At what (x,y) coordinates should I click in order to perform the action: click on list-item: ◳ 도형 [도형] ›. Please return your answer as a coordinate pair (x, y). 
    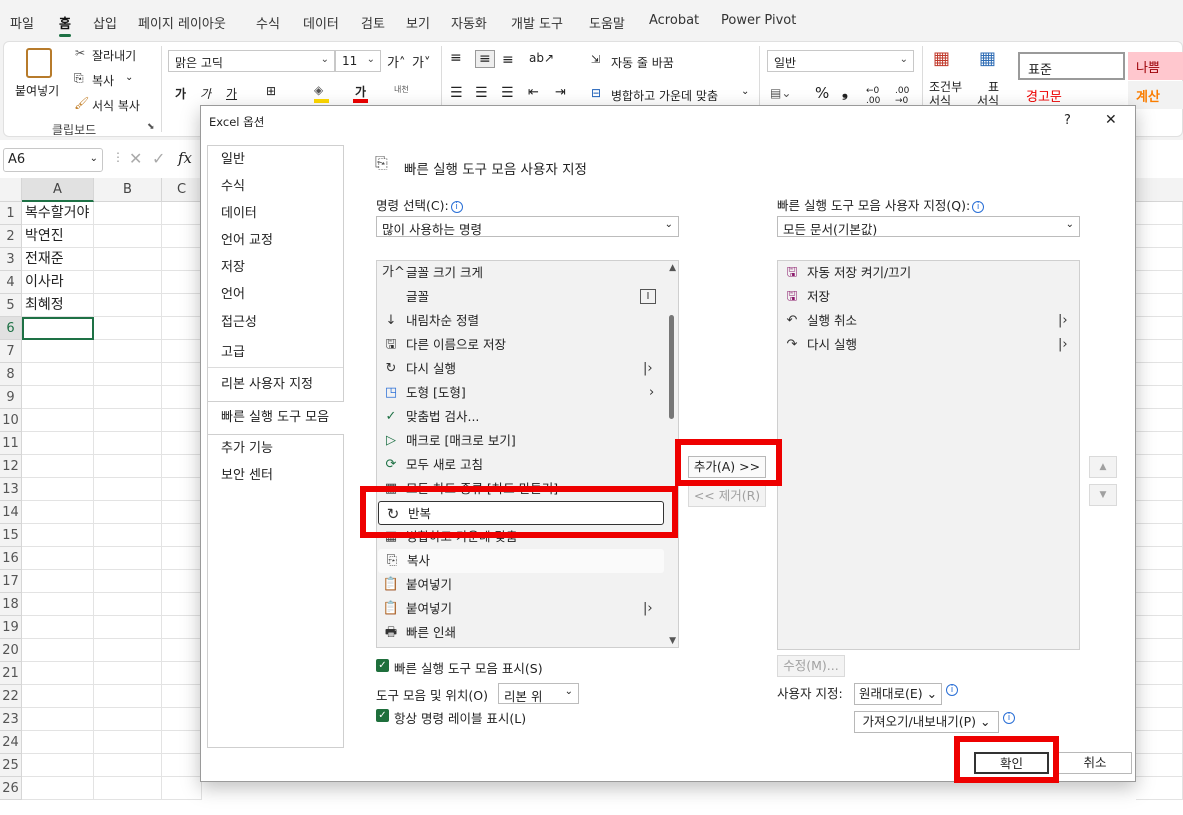
    Looking at the image, I should click on (522, 393).